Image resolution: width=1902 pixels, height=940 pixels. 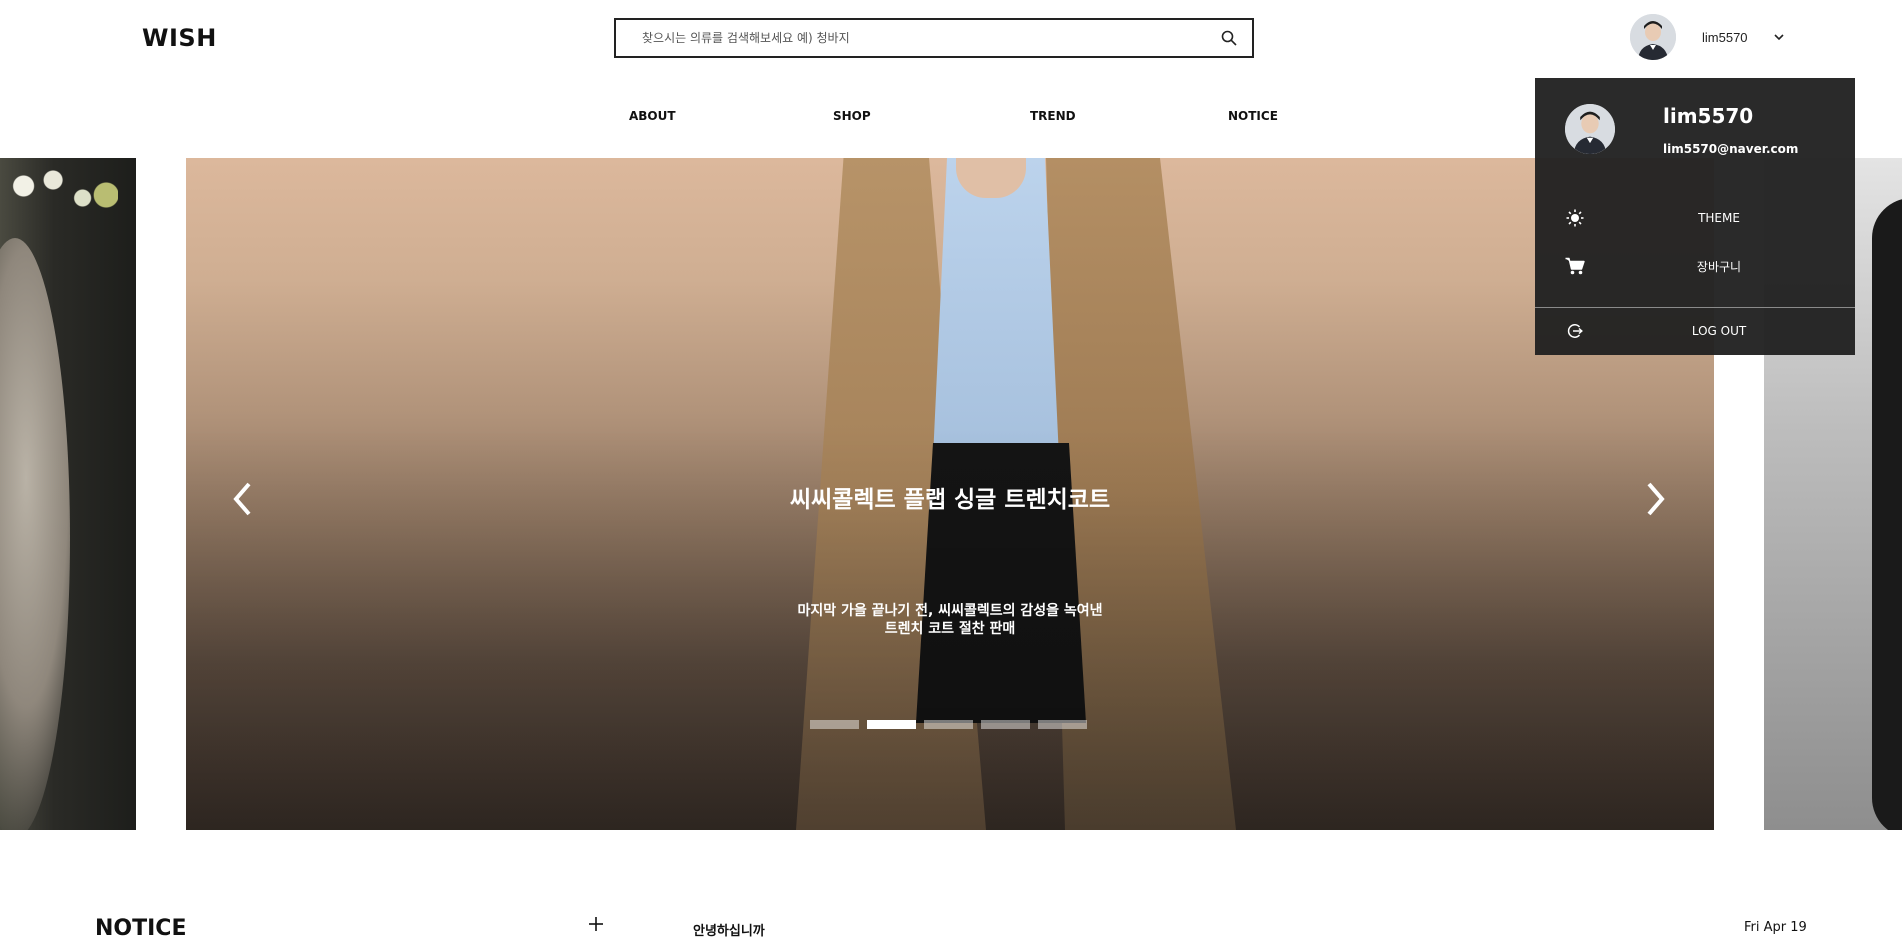 I want to click on chevron-left-icon, so click(x=242, y=499).